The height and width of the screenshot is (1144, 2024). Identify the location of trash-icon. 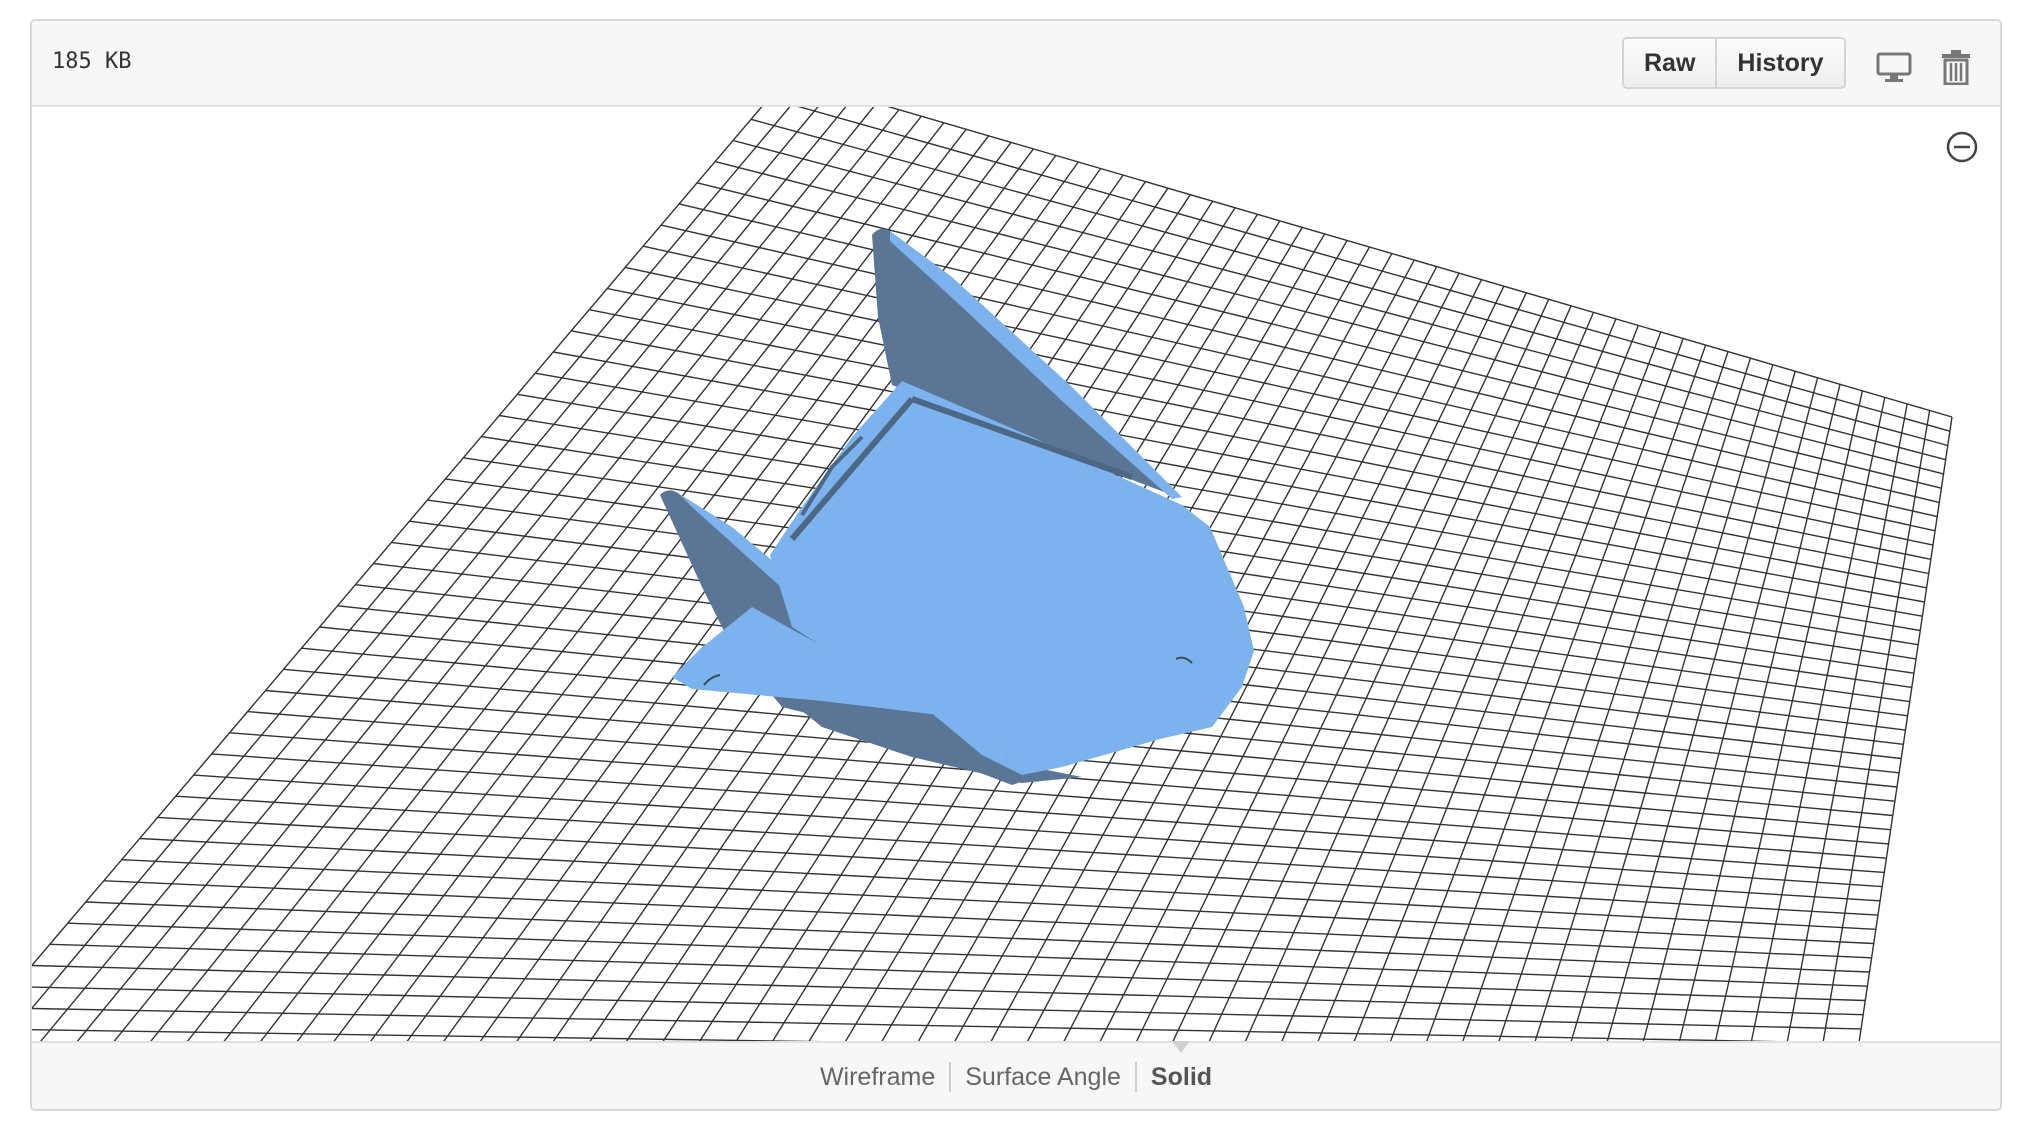
(1956, 67).